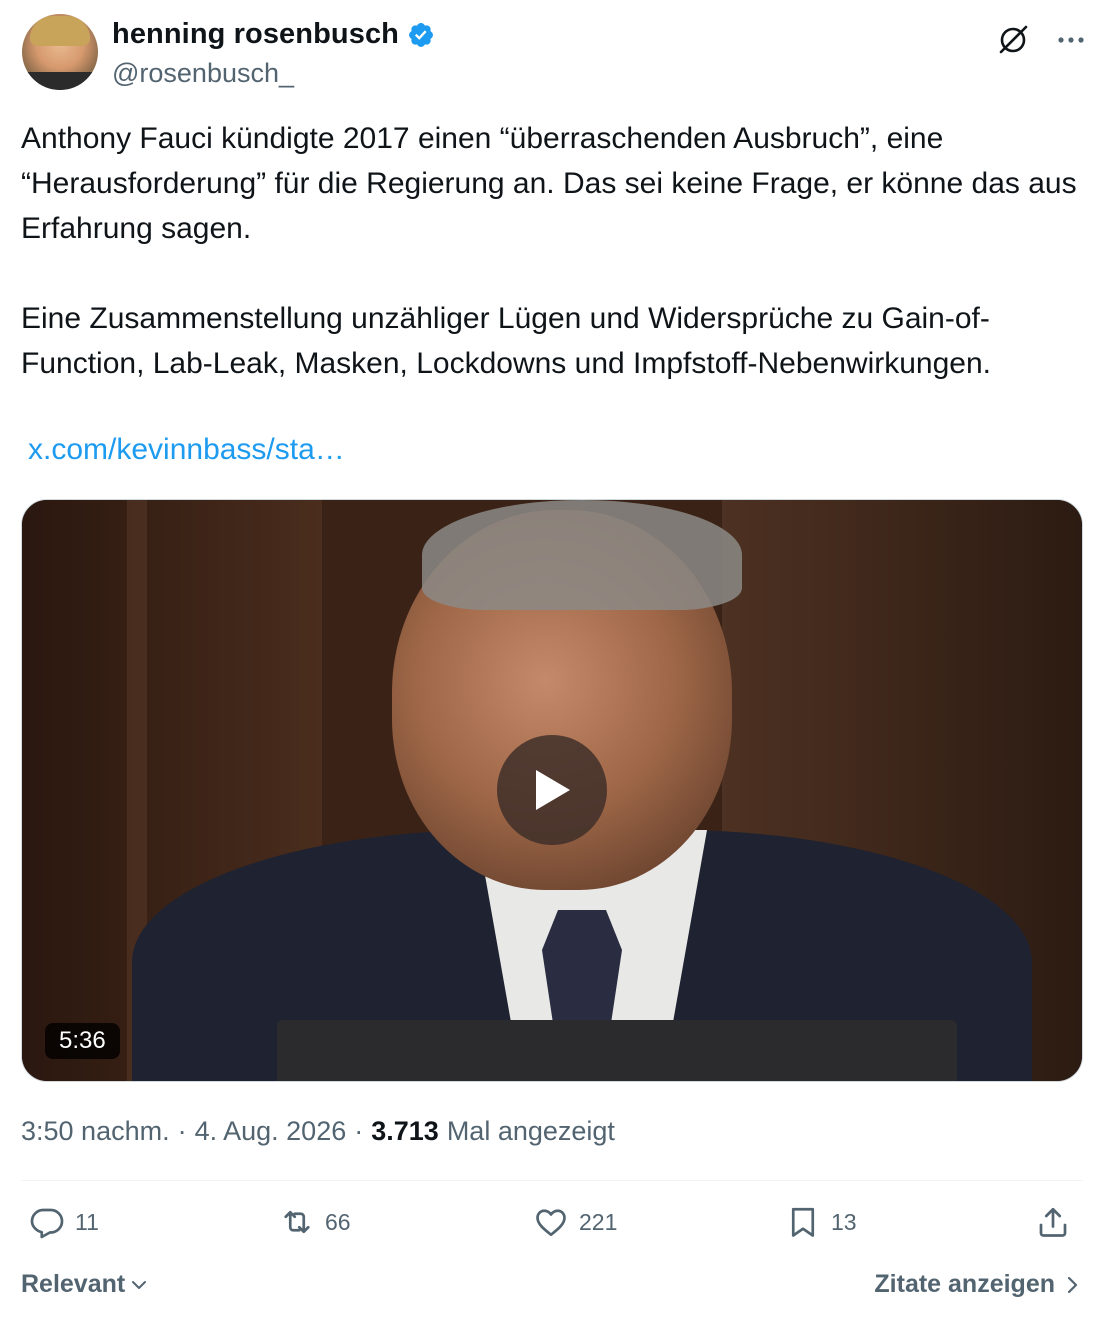 The image size is (1111, 1320). I want to click on verified-badge-icon, so click(421, 34).